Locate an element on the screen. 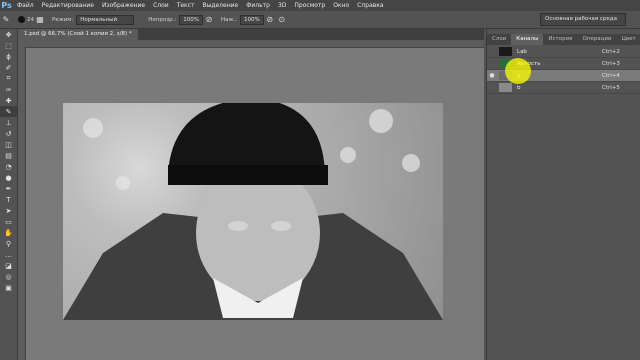 The image size is (640, 360). vertical-ruler is located at coordinates (22, 203).